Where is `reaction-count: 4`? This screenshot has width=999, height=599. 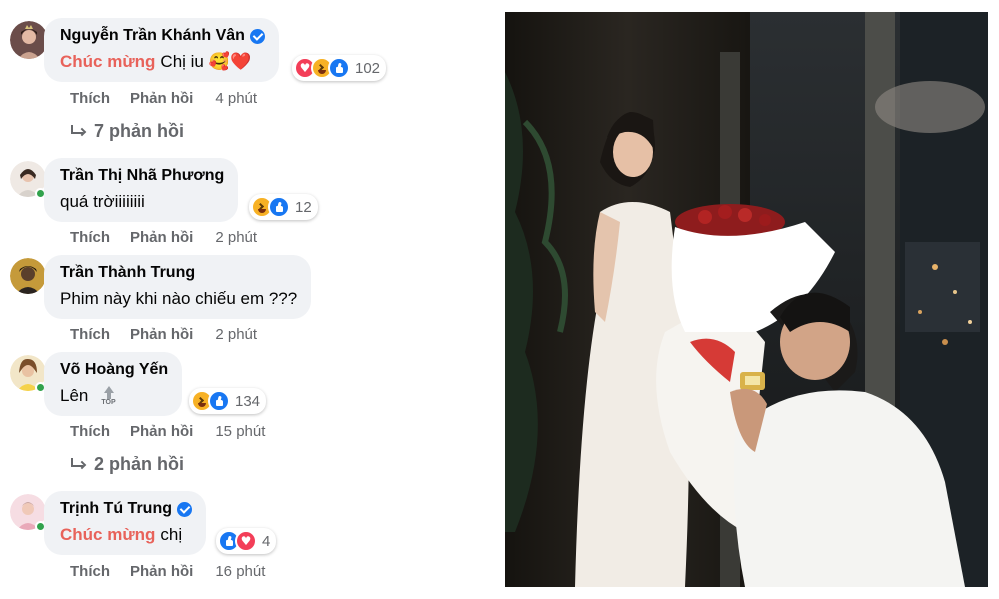
reaction-count: 4 is located at coordinates (266, 541).